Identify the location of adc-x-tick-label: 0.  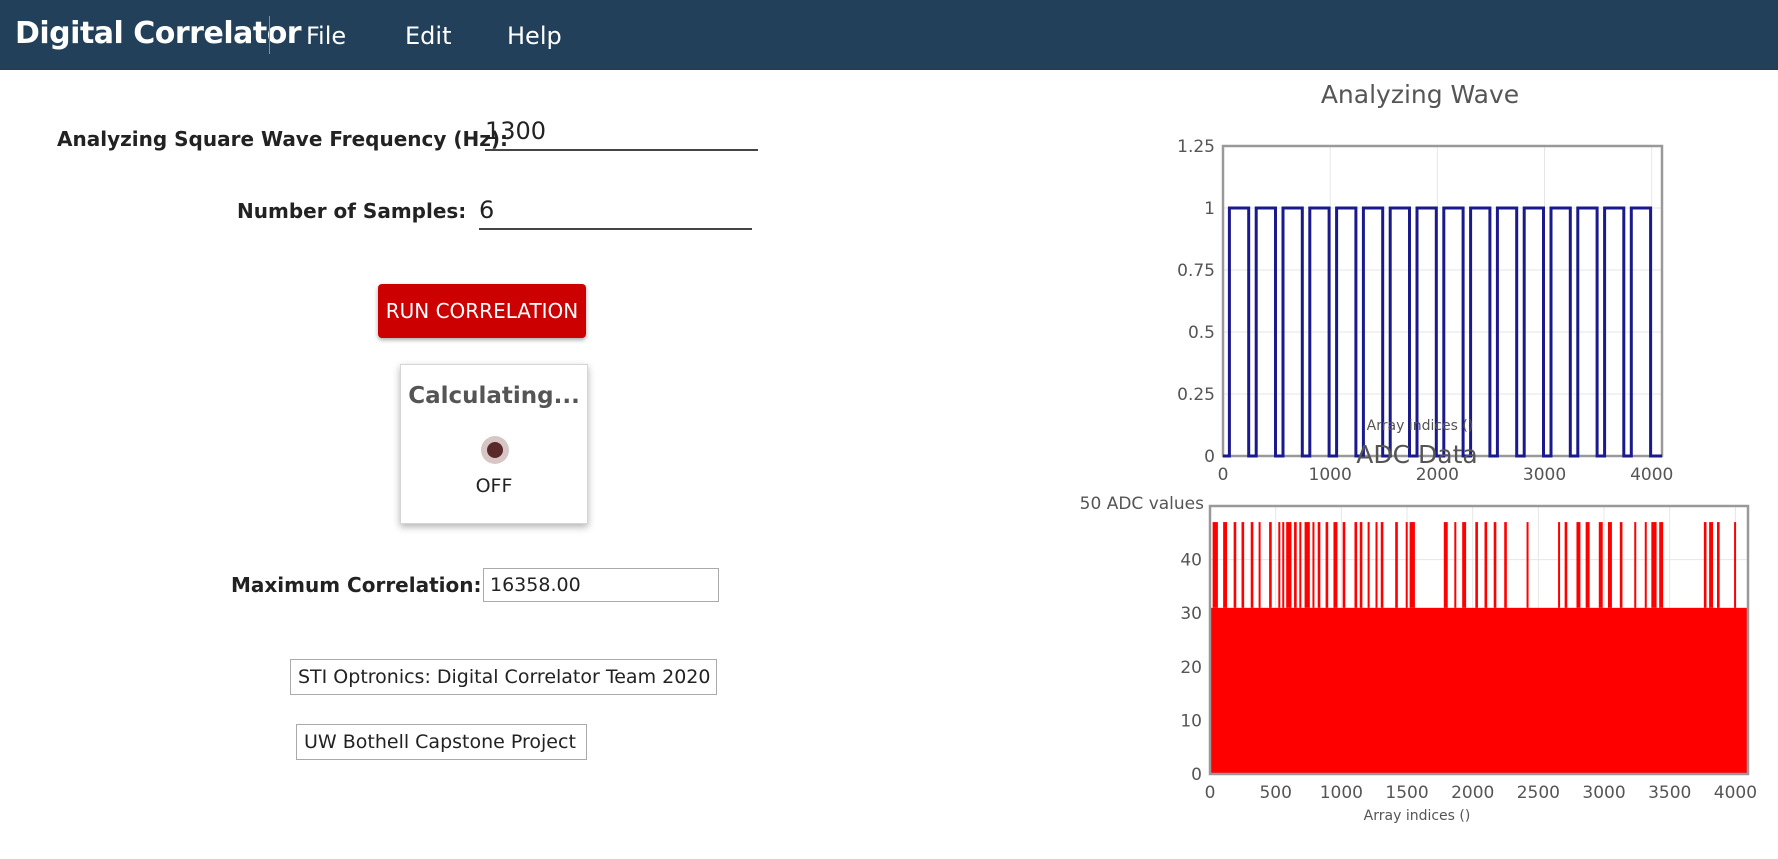
(1210, 793).